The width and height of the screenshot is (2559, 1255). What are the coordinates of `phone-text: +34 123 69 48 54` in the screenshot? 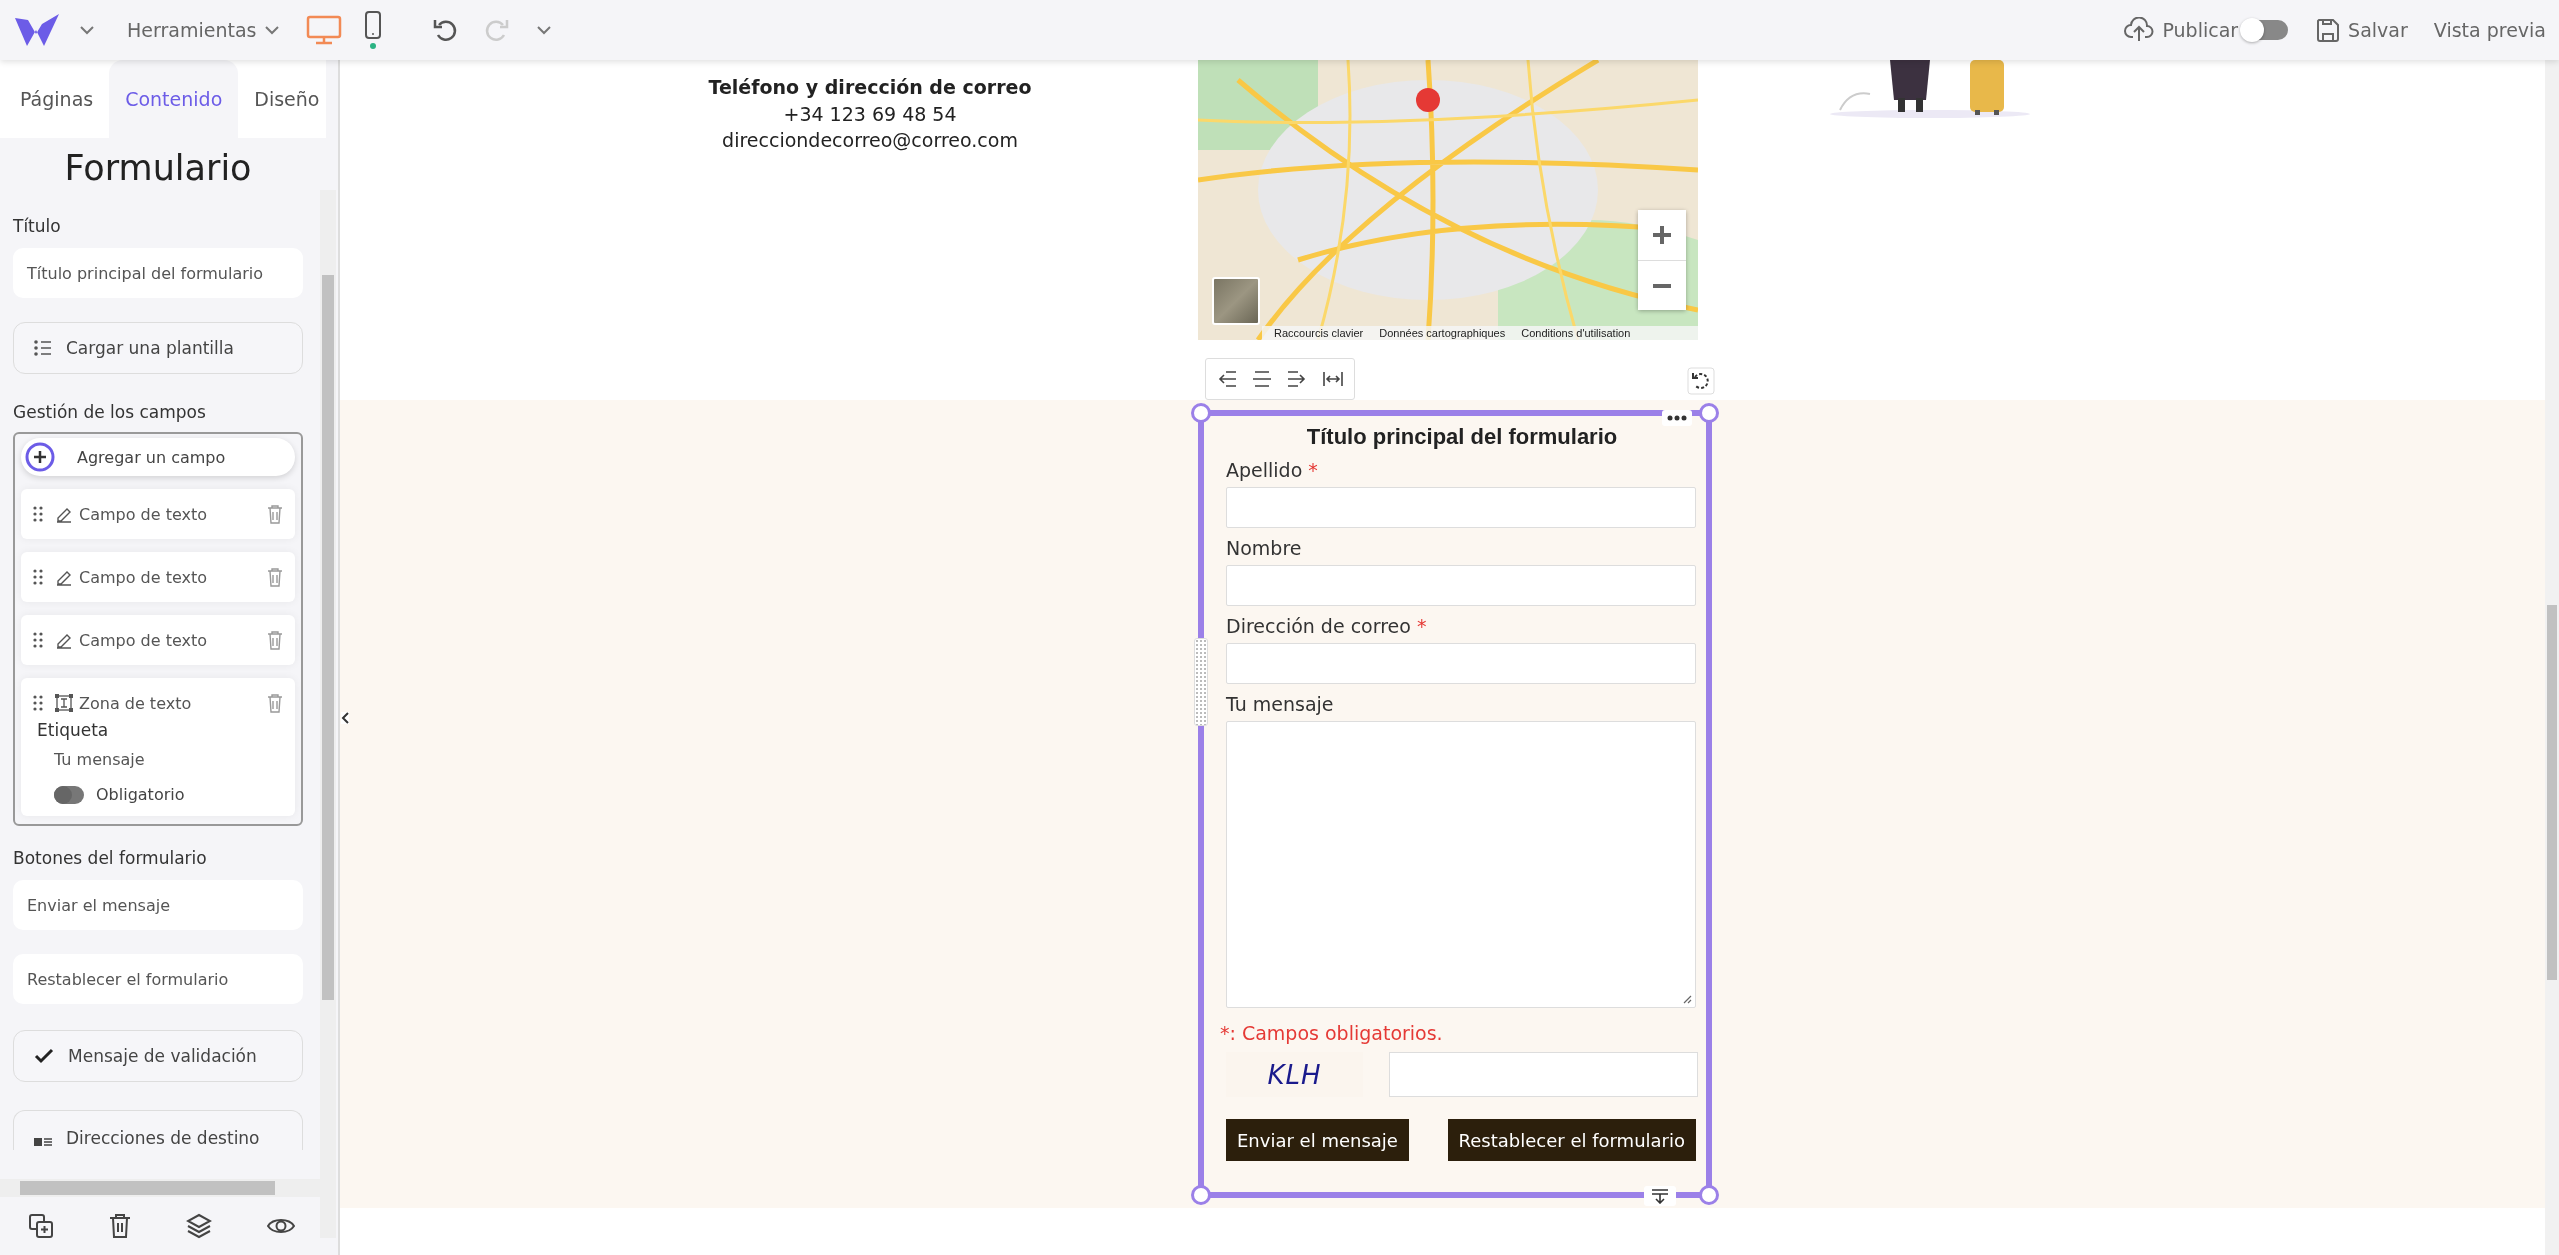 It's located at (870, 114).